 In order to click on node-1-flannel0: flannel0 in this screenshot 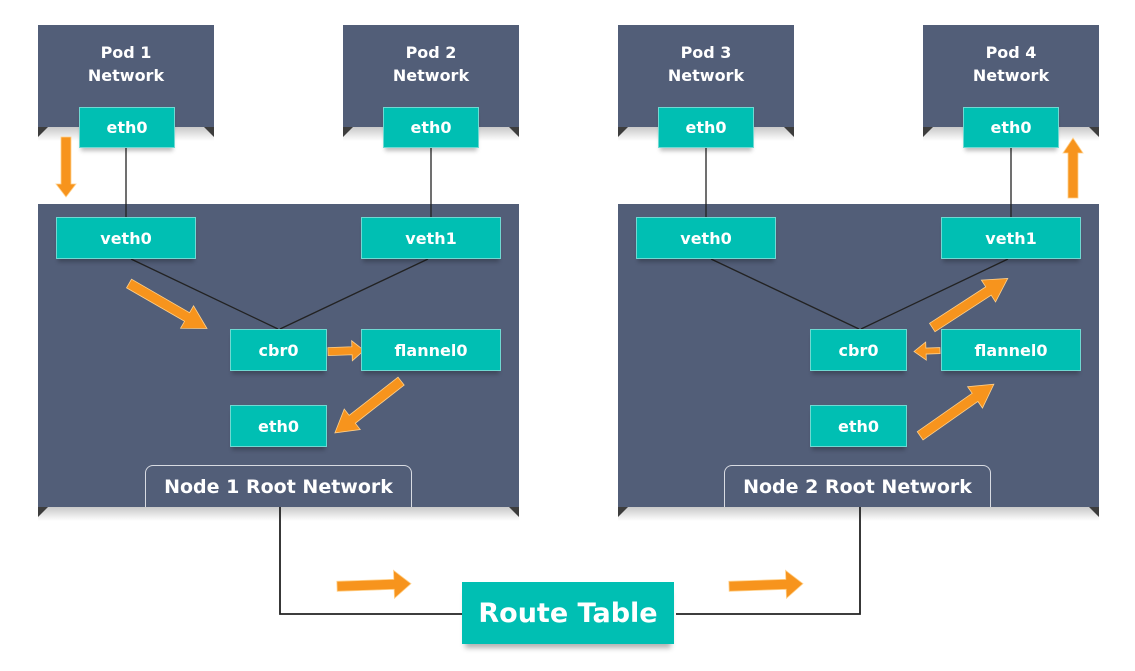, I will do `click(431, 350)`.